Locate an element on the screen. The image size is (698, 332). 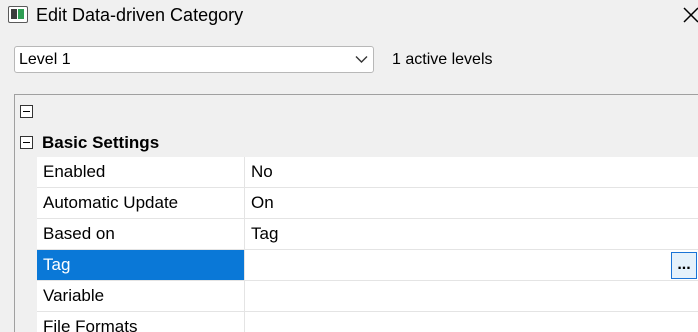
property-row-variable: Variable is located at coordinates (367, 296).